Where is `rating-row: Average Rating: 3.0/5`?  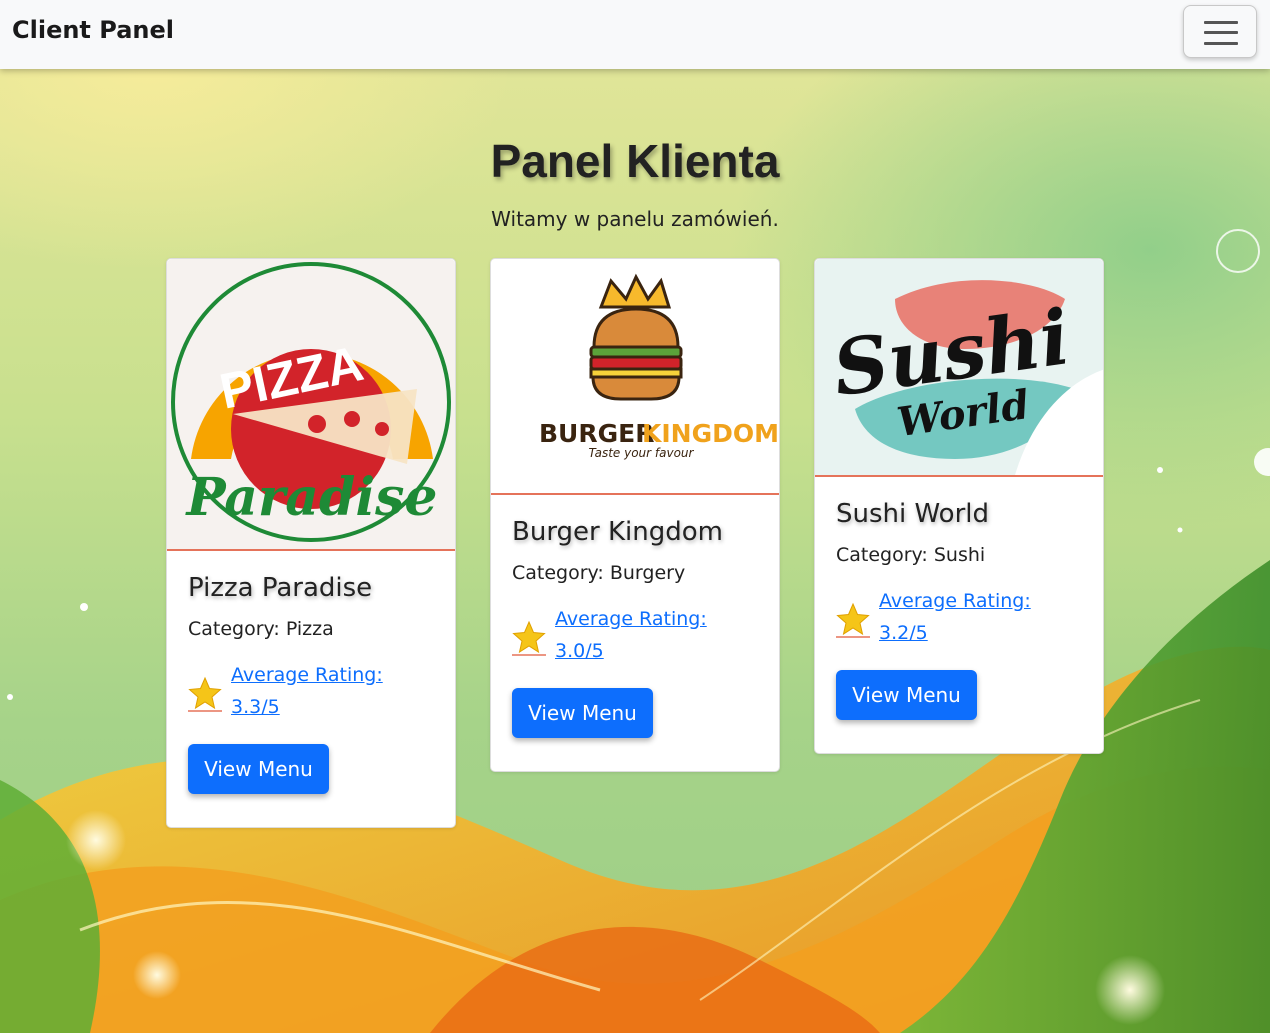 rating-row: Average Rating: 3.0/5 is located at coordinates (635, 639).